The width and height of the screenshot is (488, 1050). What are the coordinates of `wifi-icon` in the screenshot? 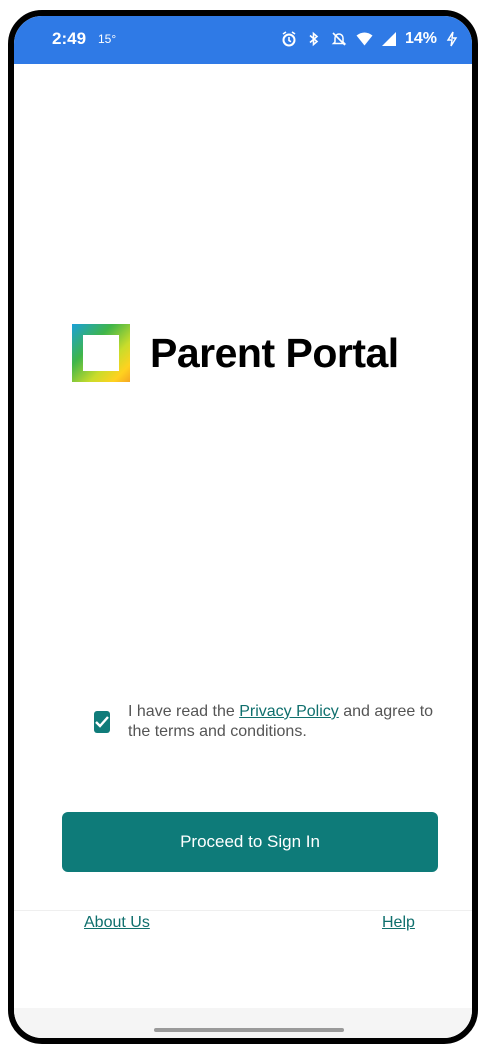 It's located at (364, 39).